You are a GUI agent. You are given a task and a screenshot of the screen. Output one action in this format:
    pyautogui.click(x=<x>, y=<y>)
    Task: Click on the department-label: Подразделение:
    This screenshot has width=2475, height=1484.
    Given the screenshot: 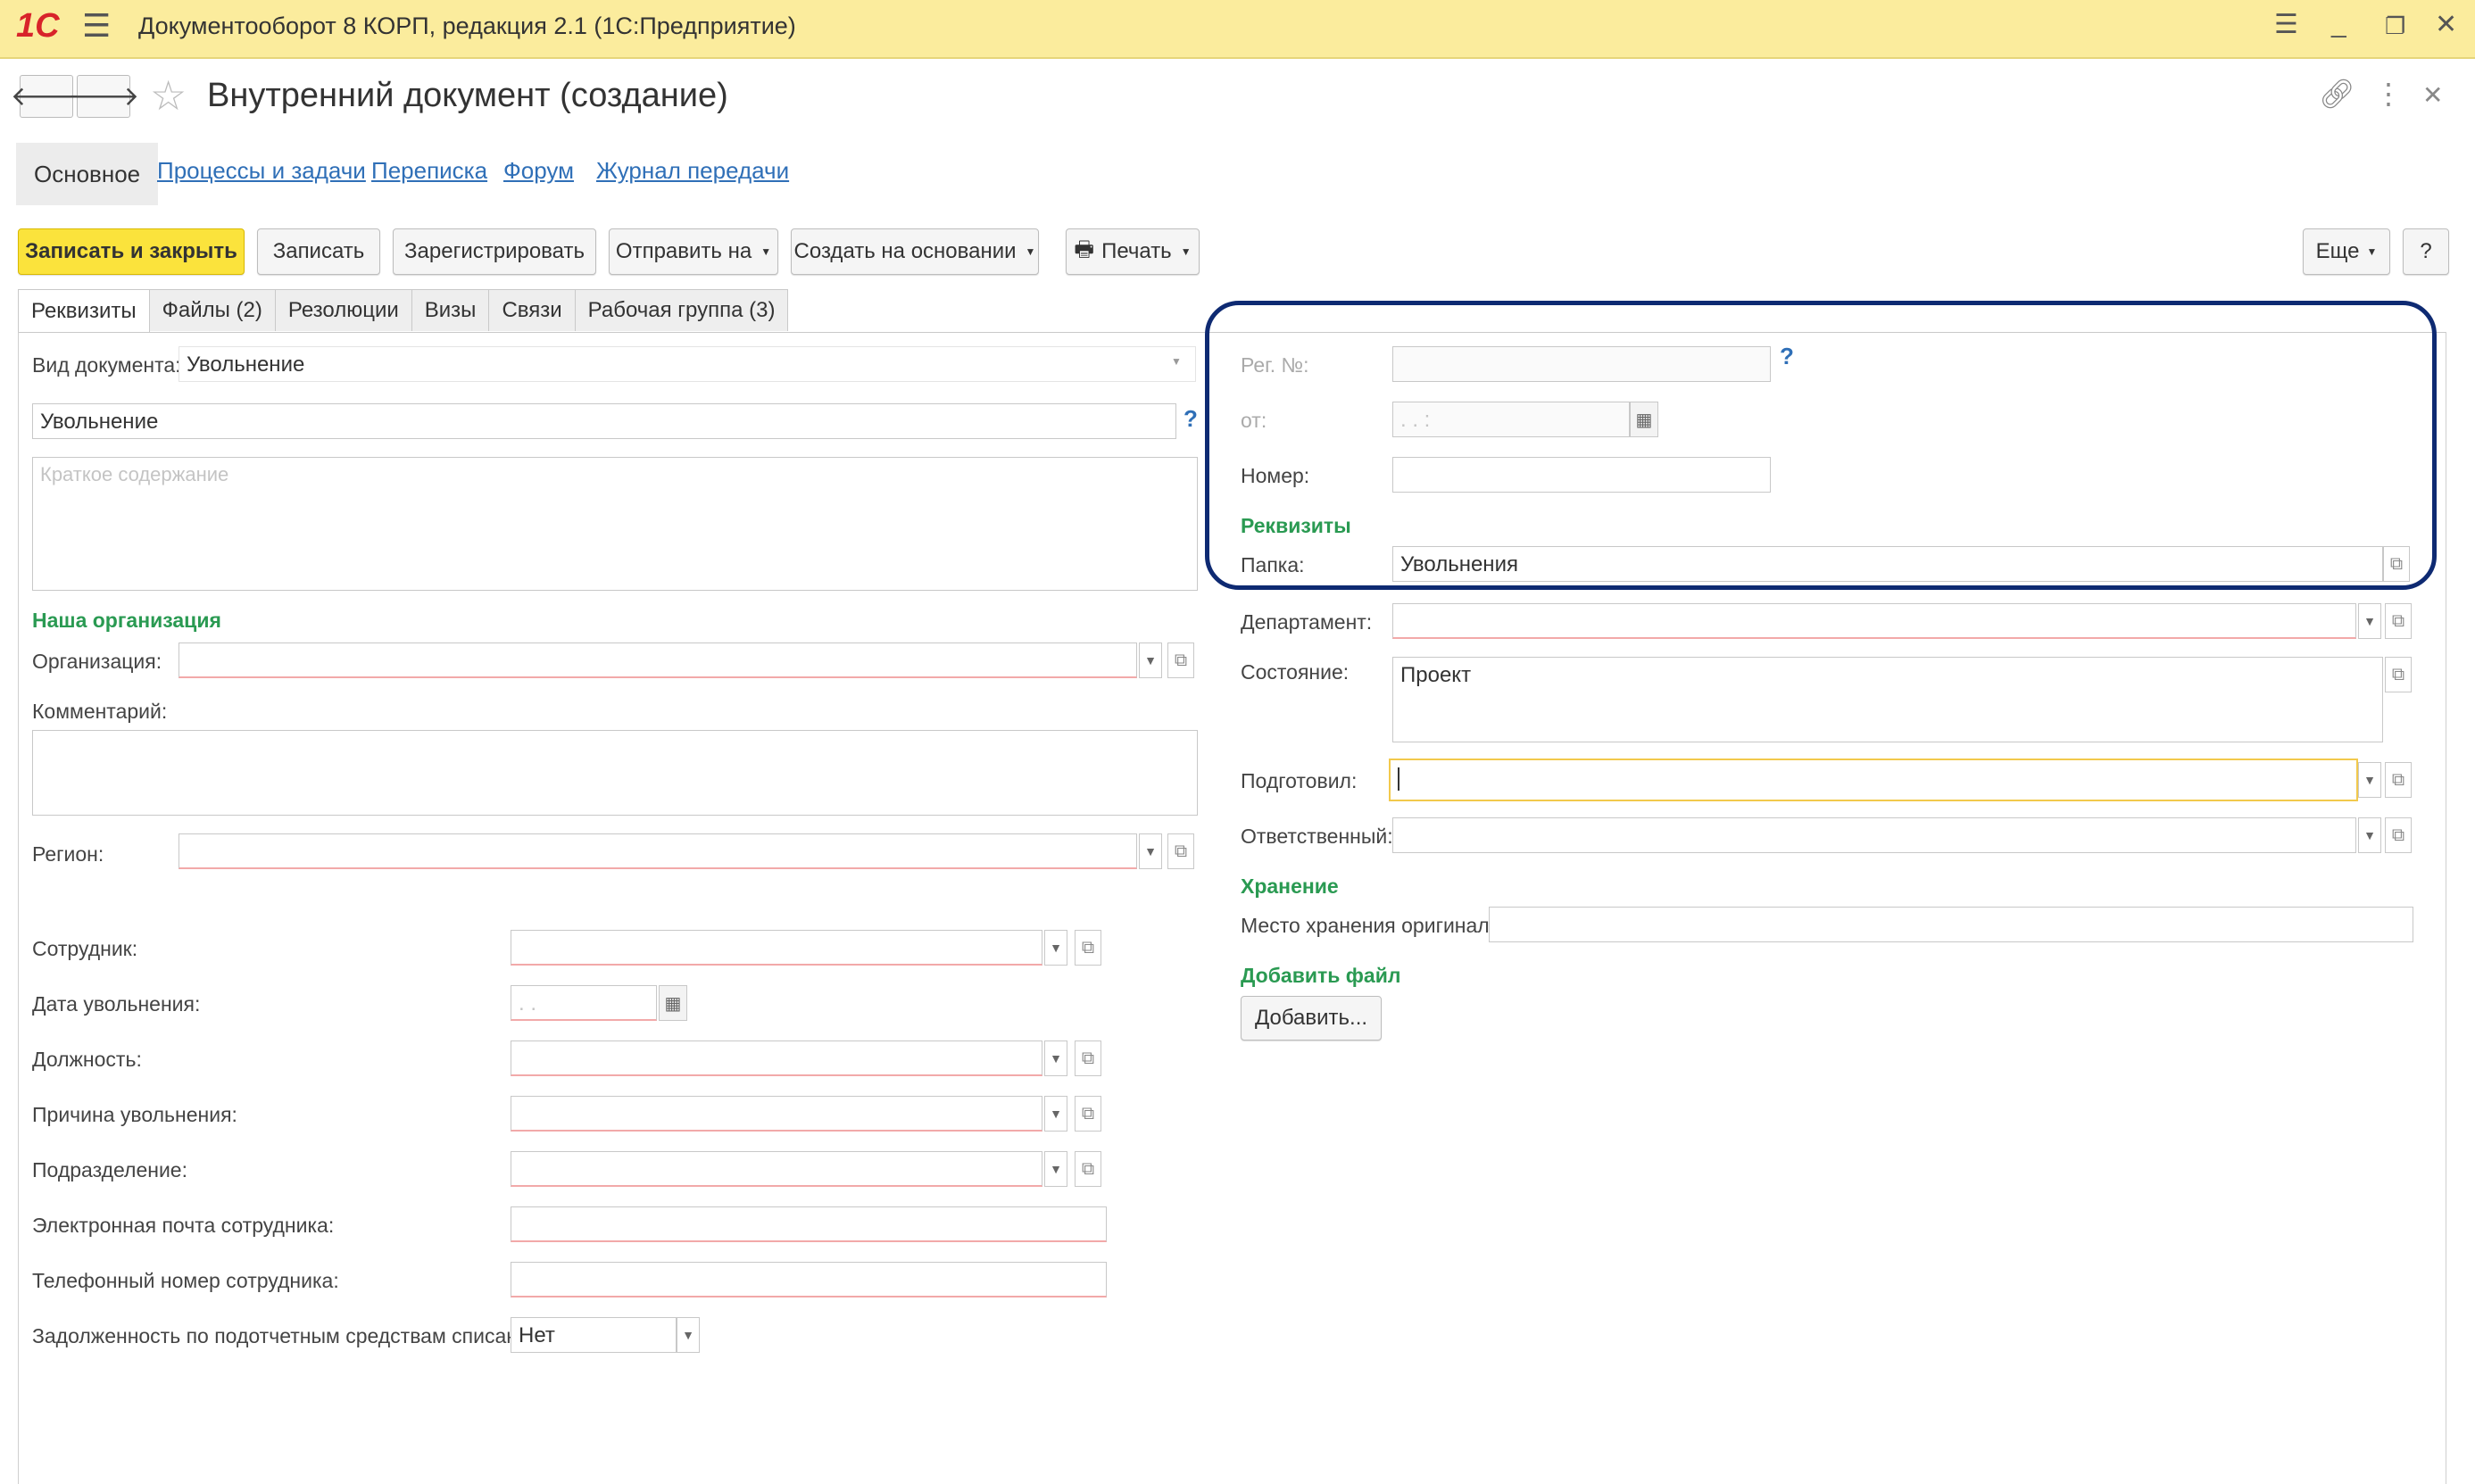 What is the action you would take?
    pyautogui.click(x=110, y=1169)
    